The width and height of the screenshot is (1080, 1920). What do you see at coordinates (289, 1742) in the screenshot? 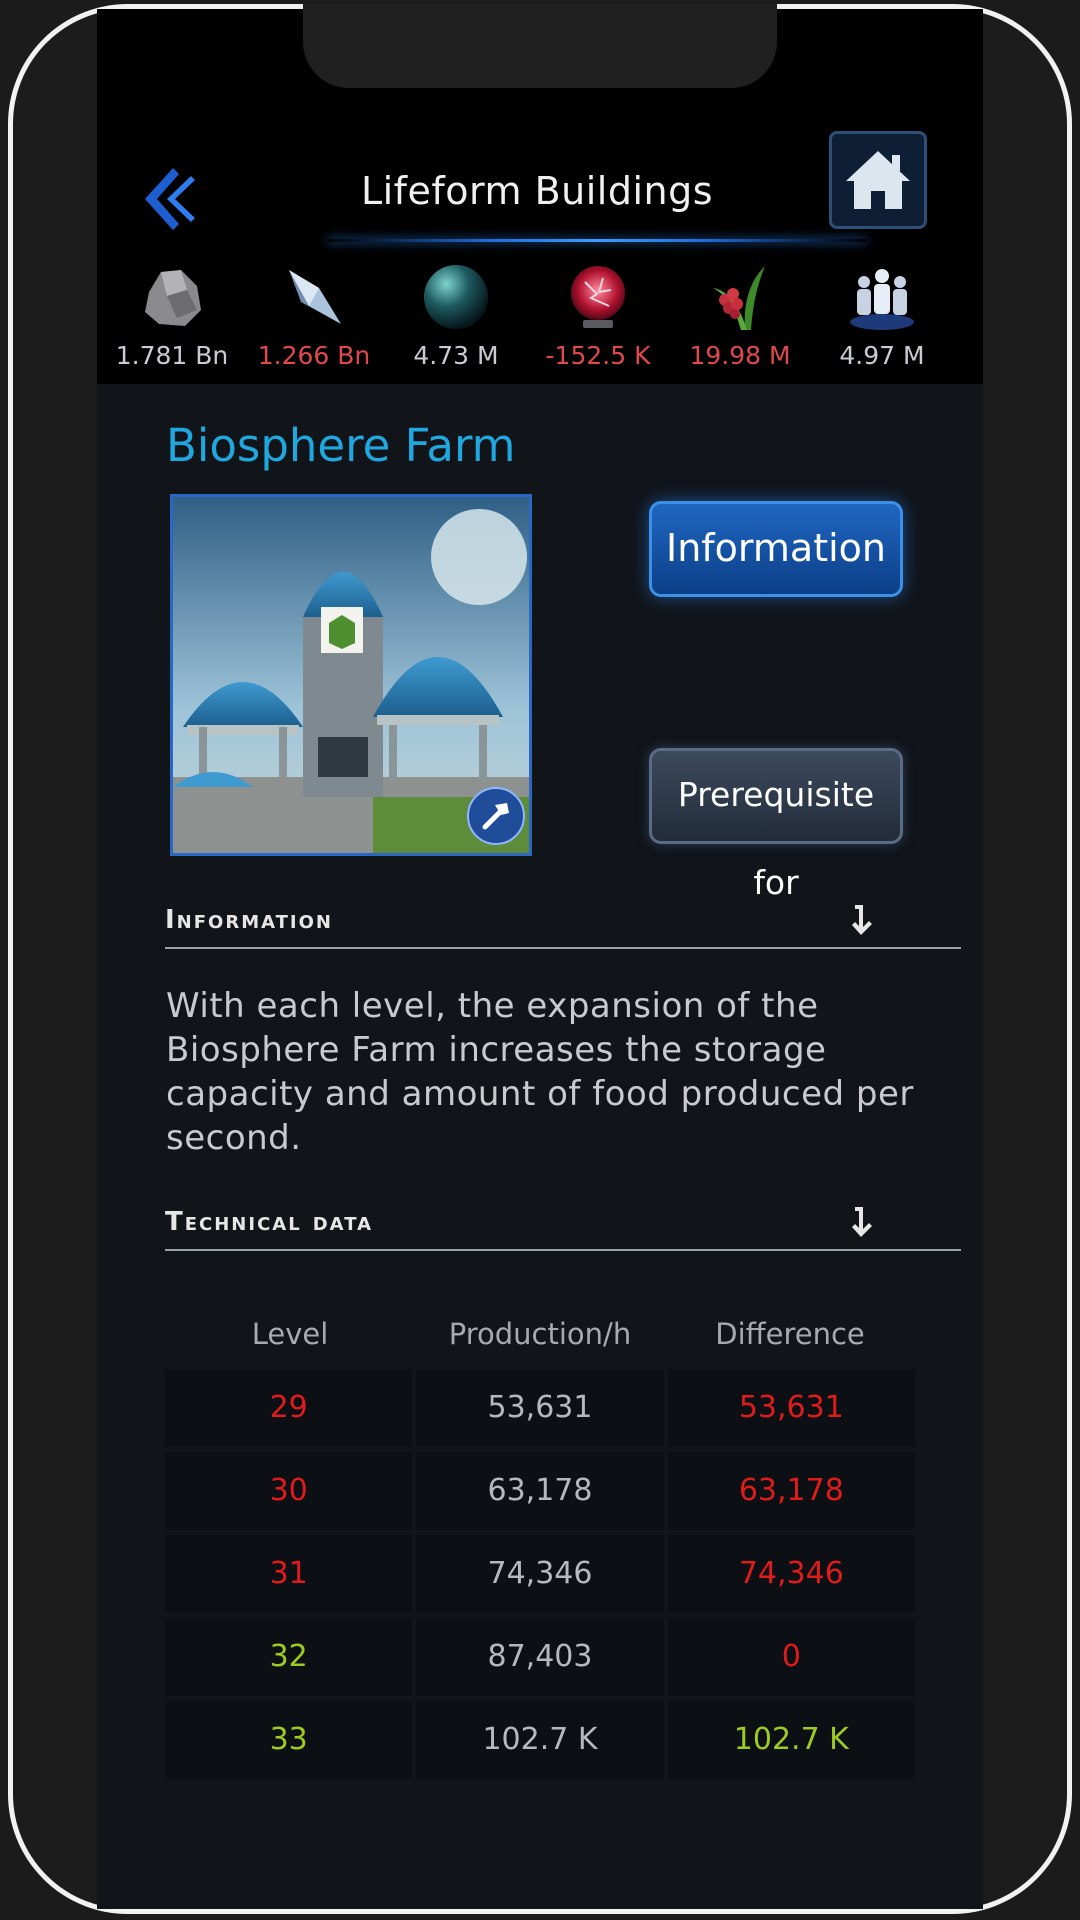
I see `cell-level: 33` at bounding box center [289, 1742].